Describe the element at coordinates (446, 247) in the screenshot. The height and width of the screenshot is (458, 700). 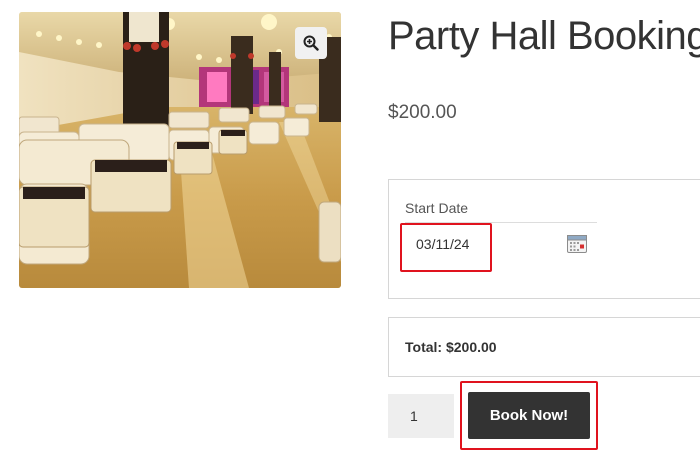
I see `start-date-highlight` at that location.